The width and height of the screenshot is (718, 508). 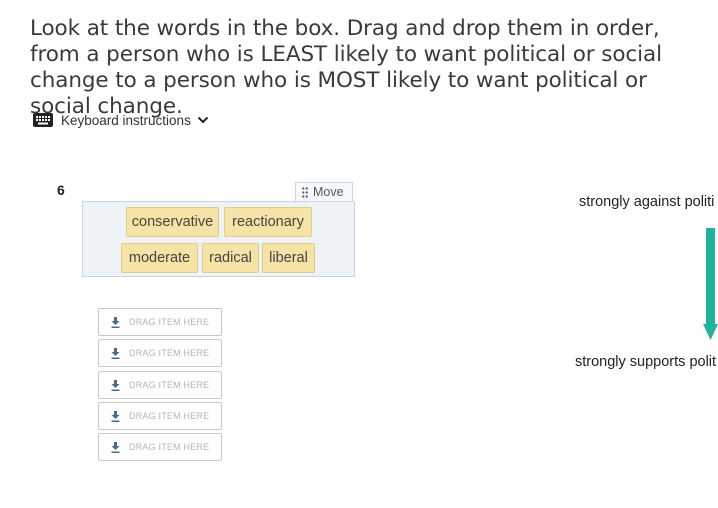 What do you see at coordinates (305, 192) in the screenshot?
I see `grip-icon` at bounding box center [305, 192].